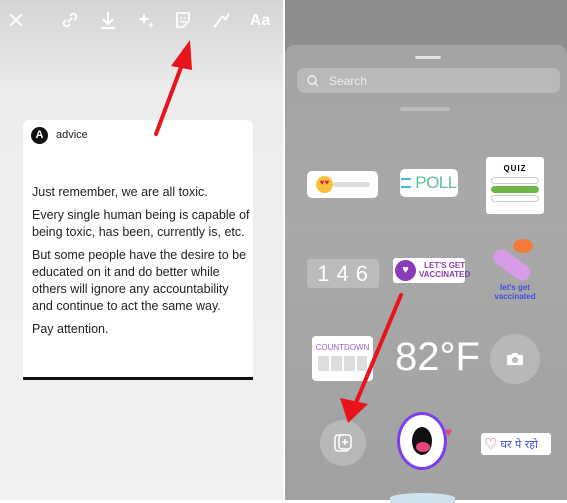  What do you see at coordinates (428, 80) in the screenshot?
I see `sticker-search-input: Search` at bounding box center [428, 80].